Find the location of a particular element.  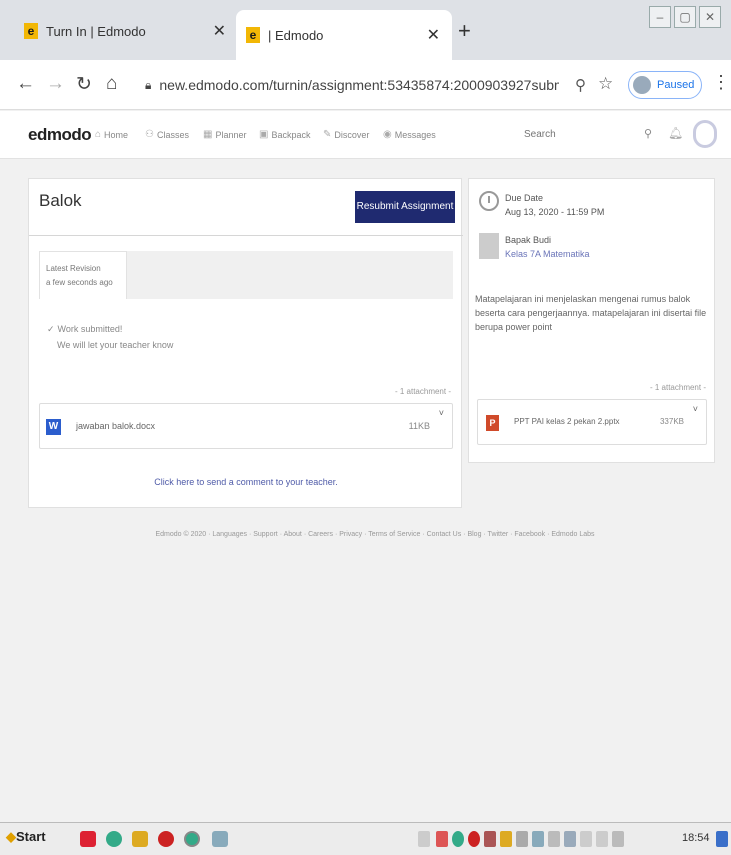

window-controls: – ▢ ✕ is located at coordinates (685, 17).